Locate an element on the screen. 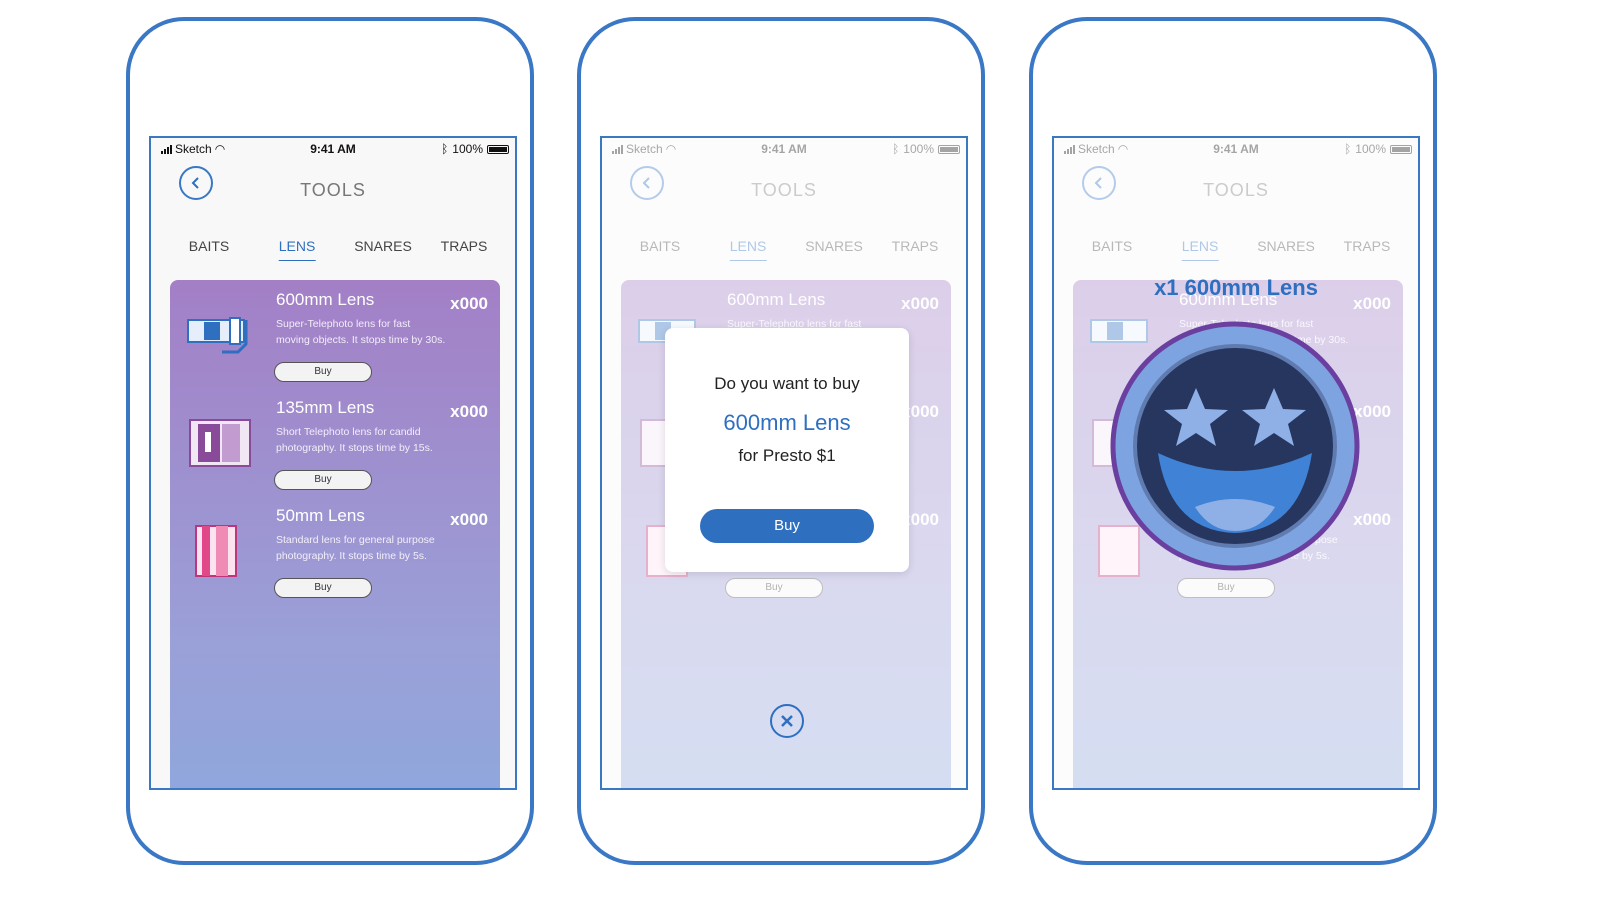 Image resolution: width=1600 pixels, height=900 pixels. reward-title: x1 600mm Lens is located at coordinates (1236, 287).